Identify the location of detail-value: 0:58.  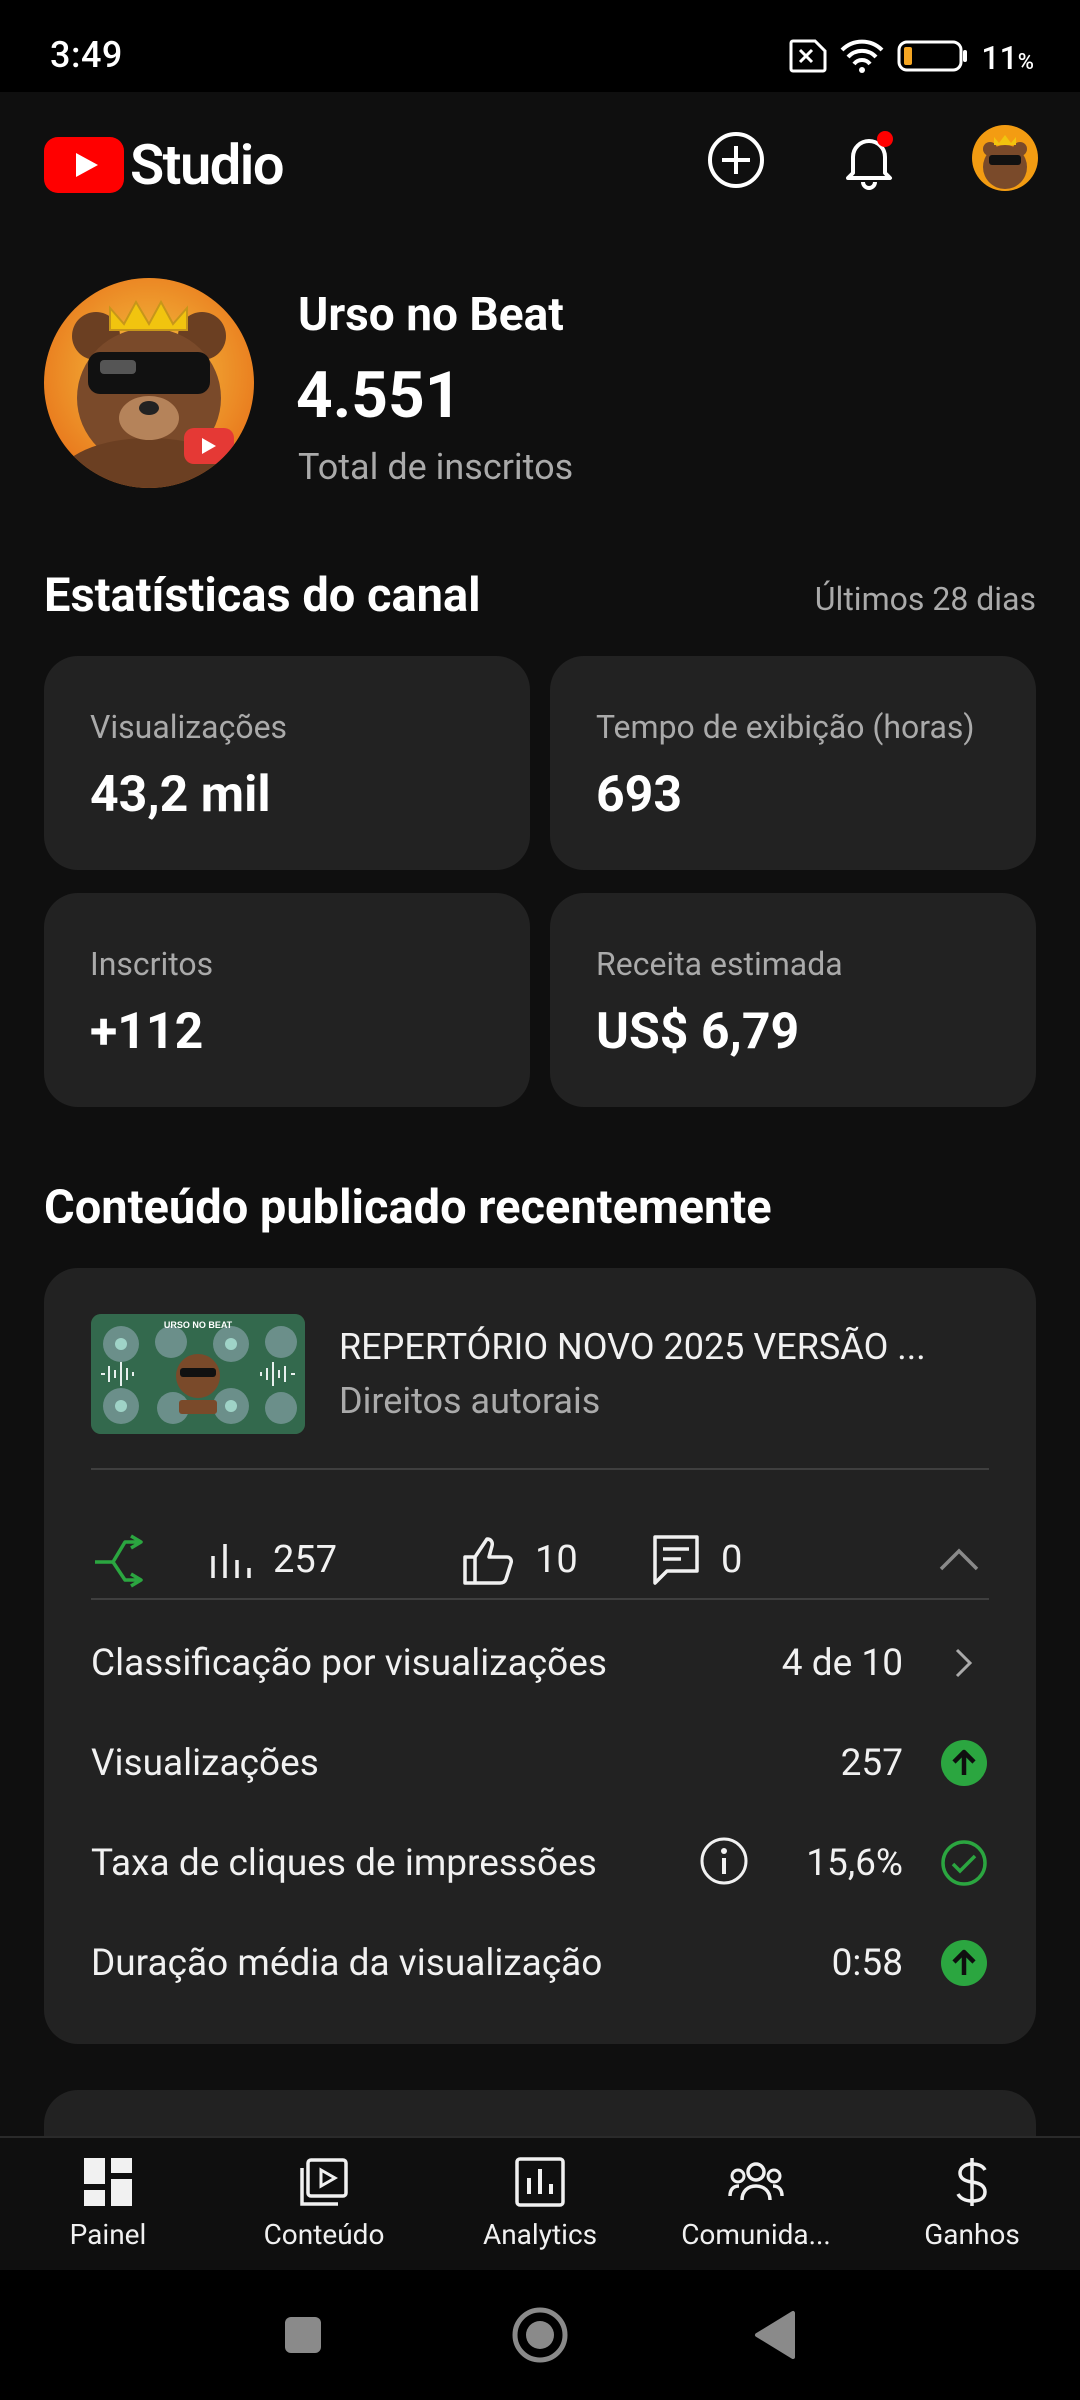
(867, 1963).